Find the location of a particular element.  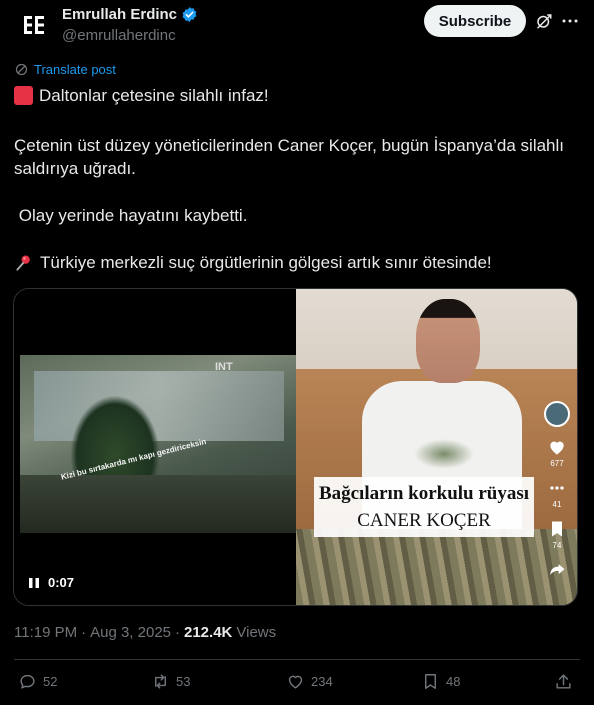

image-person-head is located at coordinates (448, 341).